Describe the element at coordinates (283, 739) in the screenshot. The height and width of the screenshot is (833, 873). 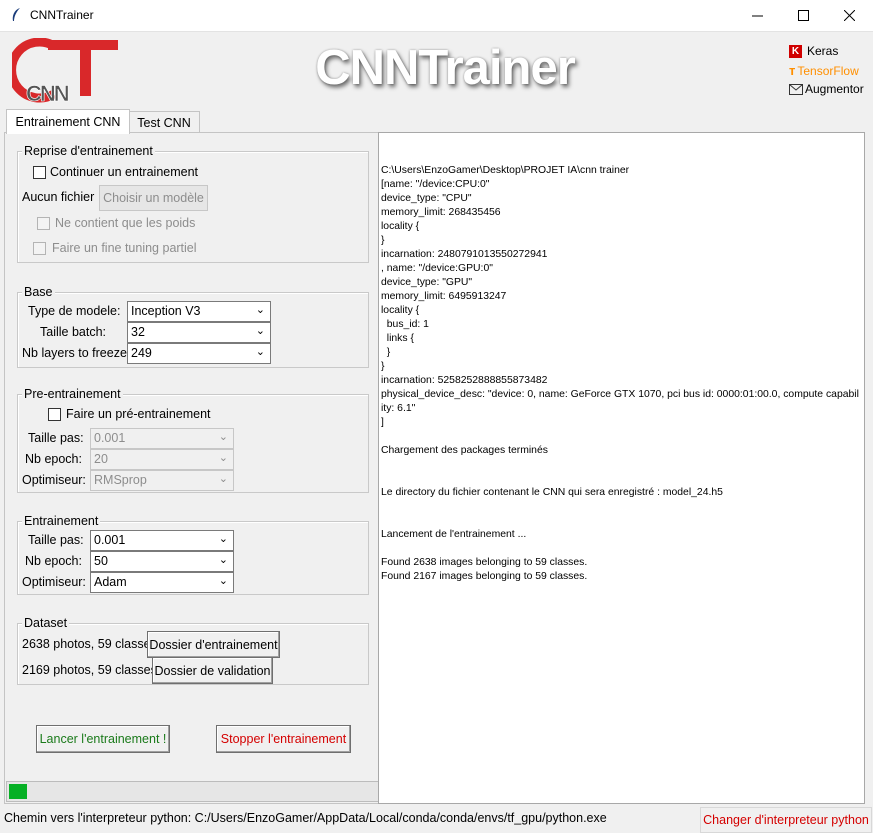
I see `stop-training-button: Stopper l'entrainement` at that location.